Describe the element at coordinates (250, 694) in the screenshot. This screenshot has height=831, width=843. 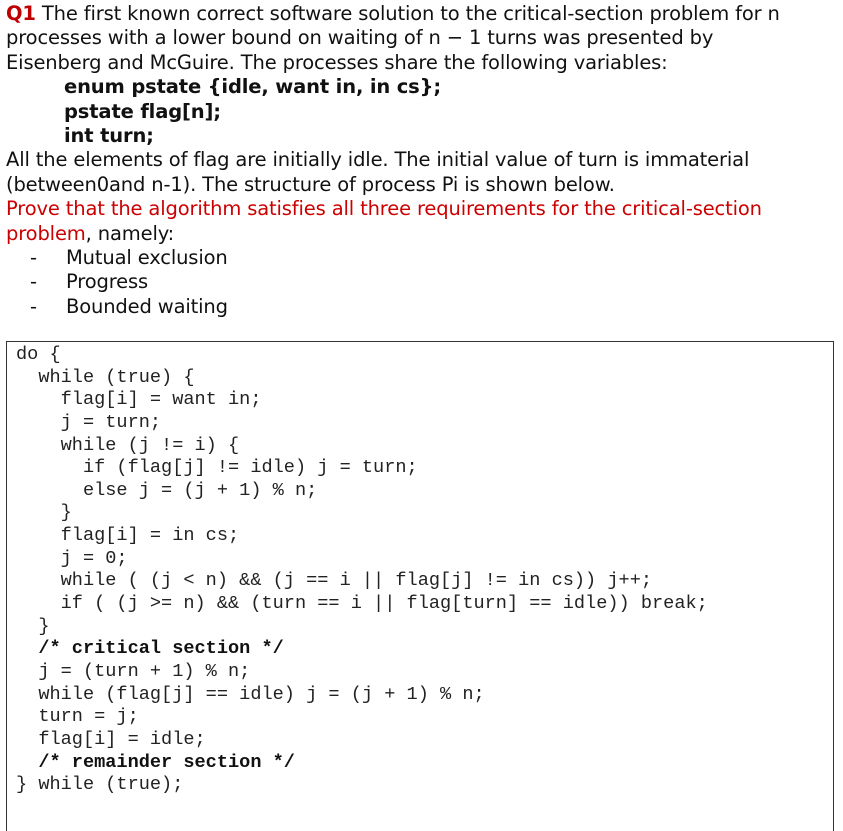
I see `code-line: while (flag[j] == idle) j = (j + 1) % n;` at that location.